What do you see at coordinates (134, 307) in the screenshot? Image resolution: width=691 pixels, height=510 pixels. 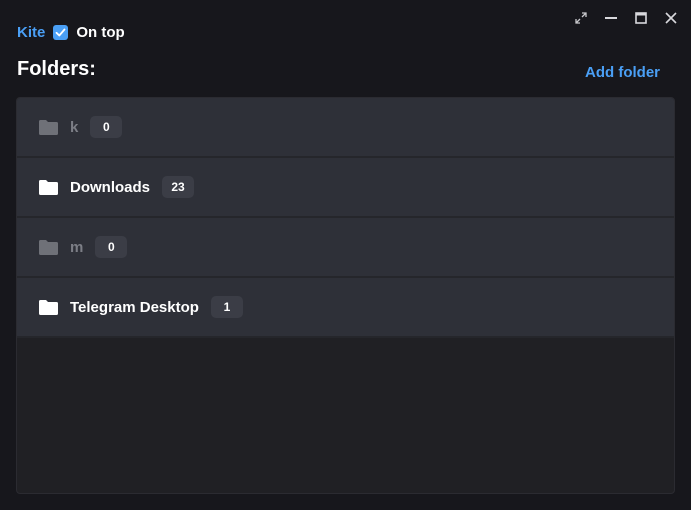 I see `folder-name: Telegram Desktop` at bounding box center [134, 307].